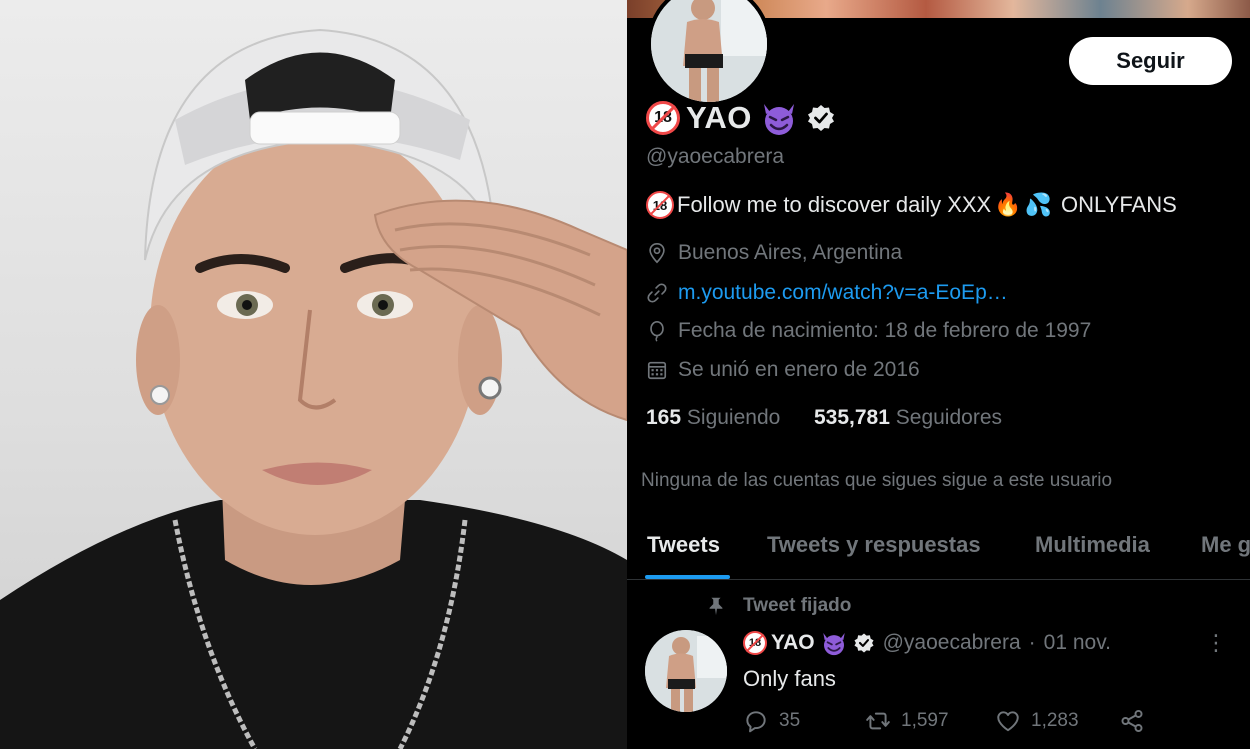 This screenshot has width=1250, height=749. I want to click on location-text: Buenos Aires, Argentina, so click(790, 252).